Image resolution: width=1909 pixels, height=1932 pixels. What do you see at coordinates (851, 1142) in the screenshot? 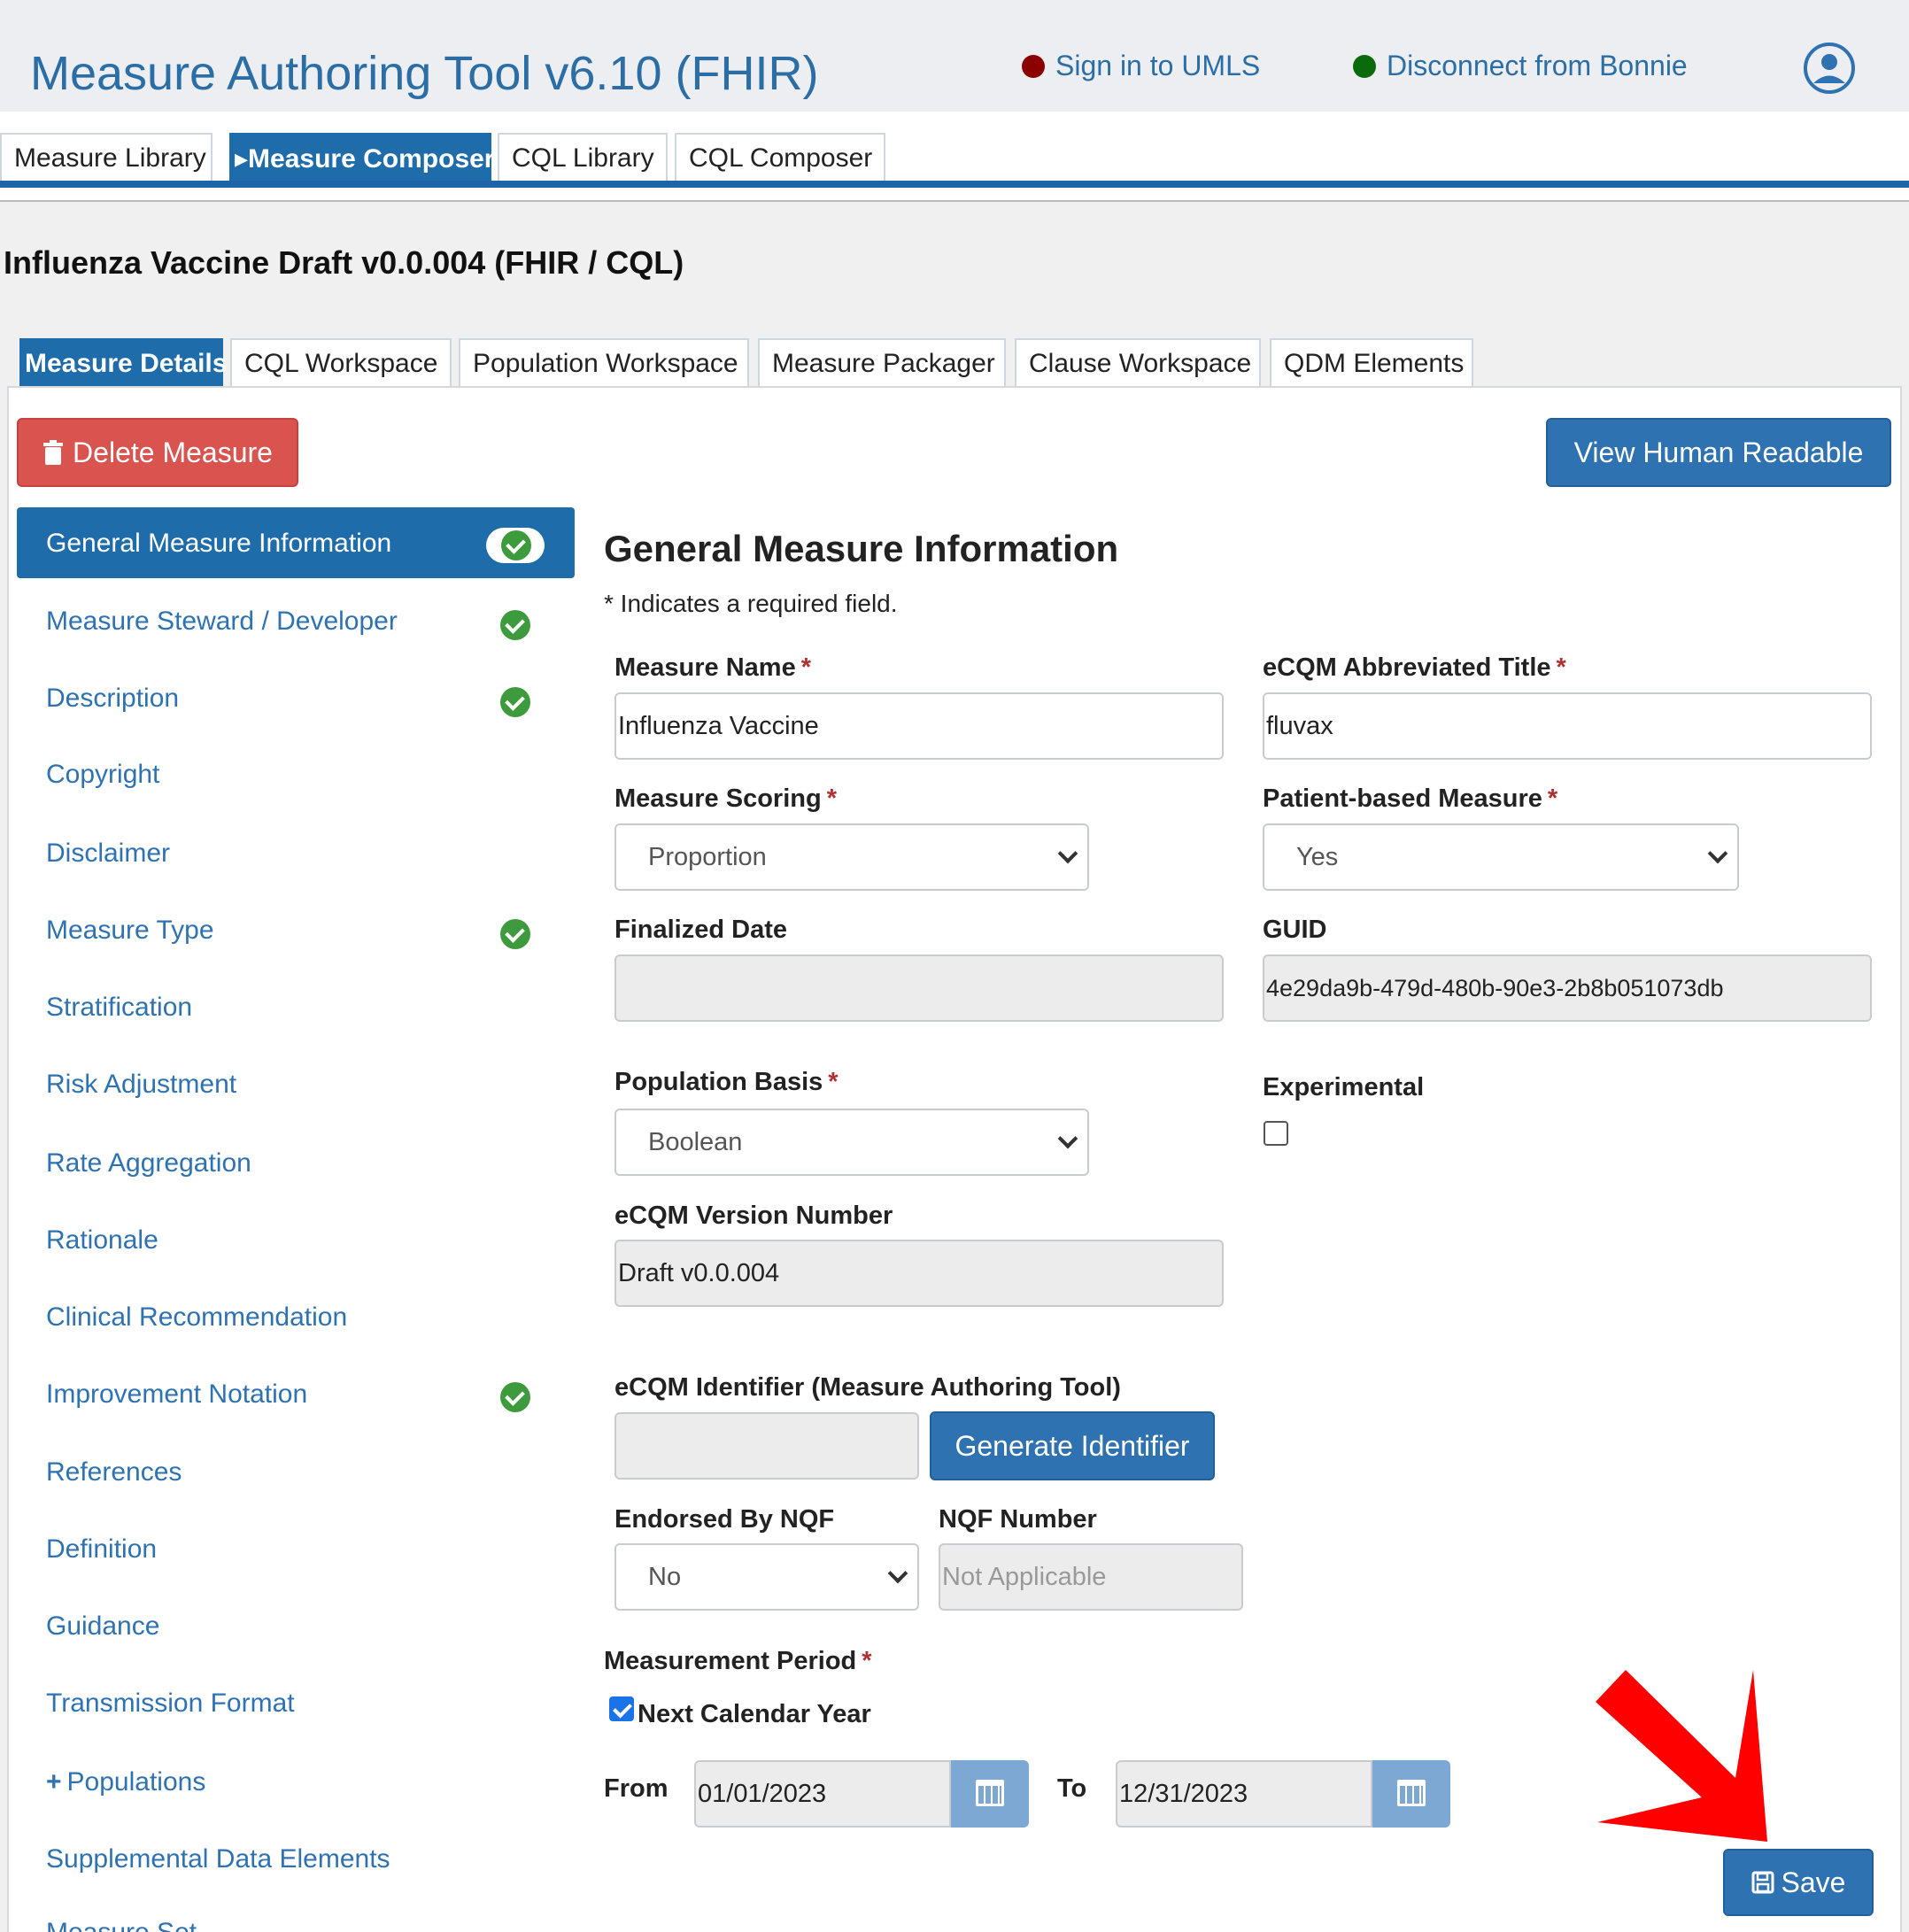
I see `population-basis-select: Boolean` at bounding box center [851, 1142].